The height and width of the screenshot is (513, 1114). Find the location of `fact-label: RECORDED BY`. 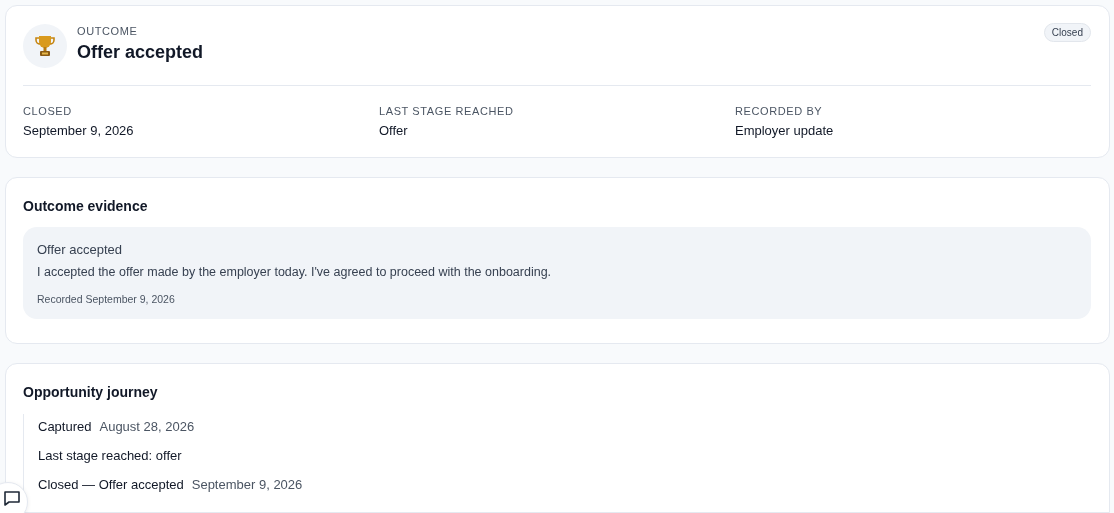

fact-label: RECORDED BY is located at coordinates (779, 111).